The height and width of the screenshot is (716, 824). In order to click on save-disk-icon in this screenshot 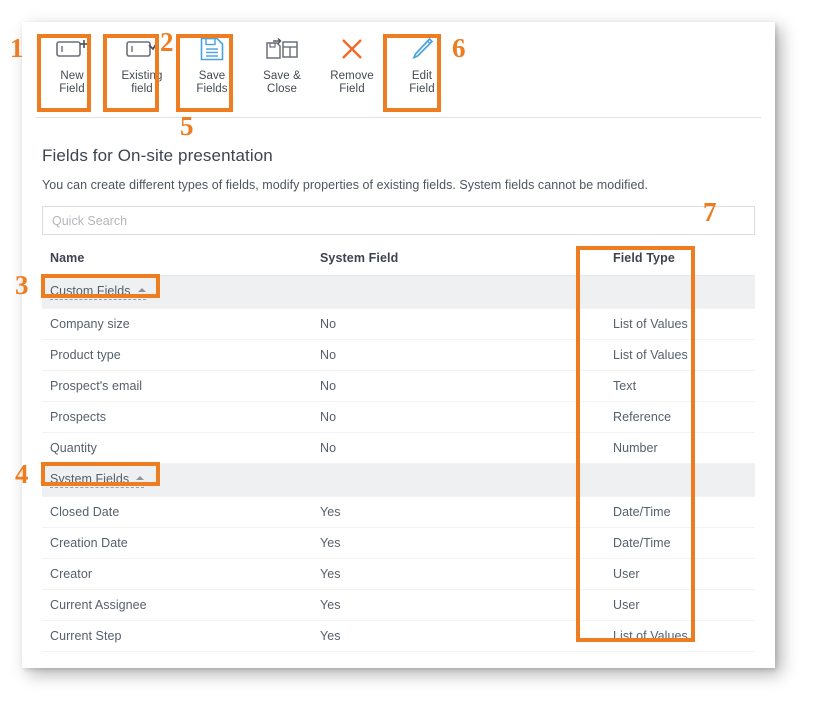, I will do `click(212, 49)`.